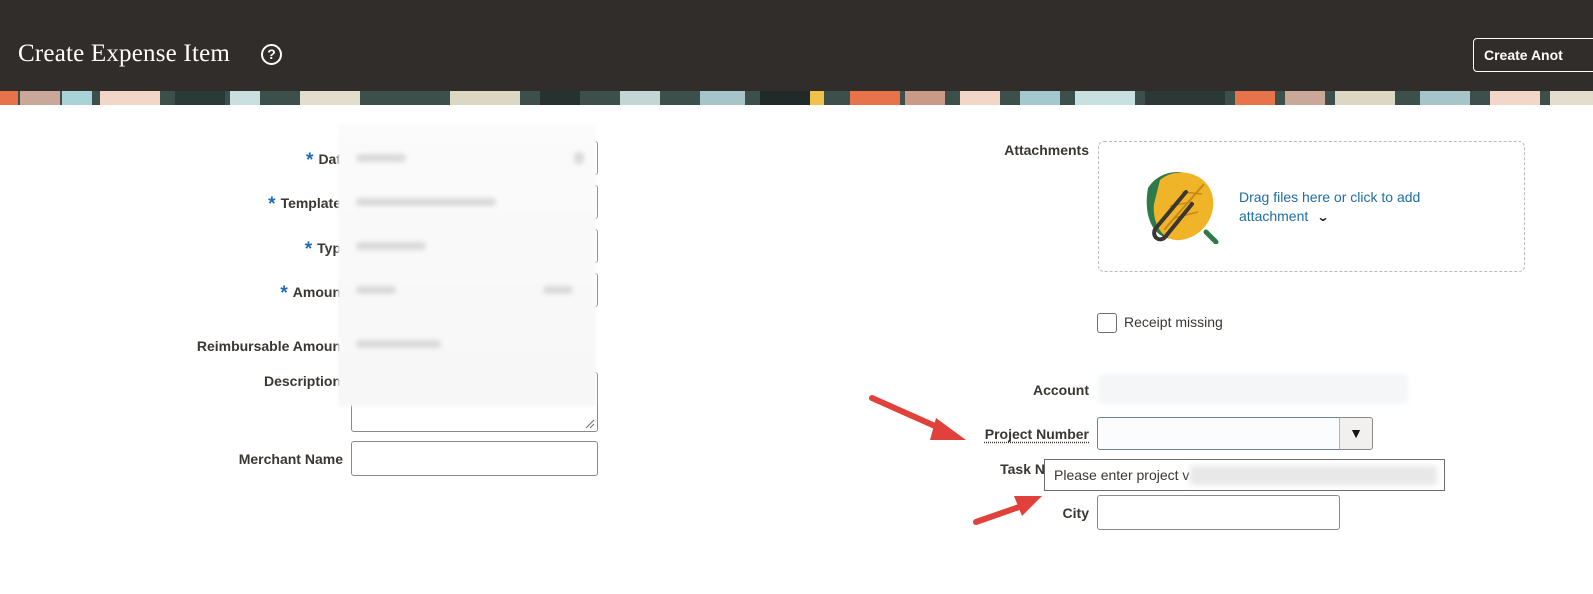 The image size is (1593, 594). I want to click on date-label: * Dat, so click(323, 159).